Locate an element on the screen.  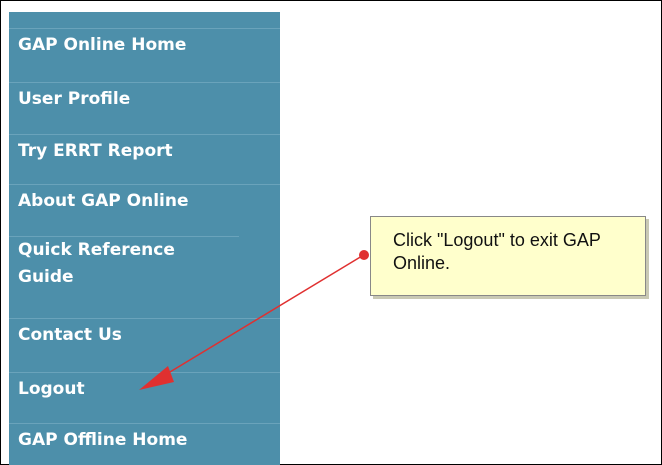
sidebar-item-logout: Logout is located at coordinates (144, 388).